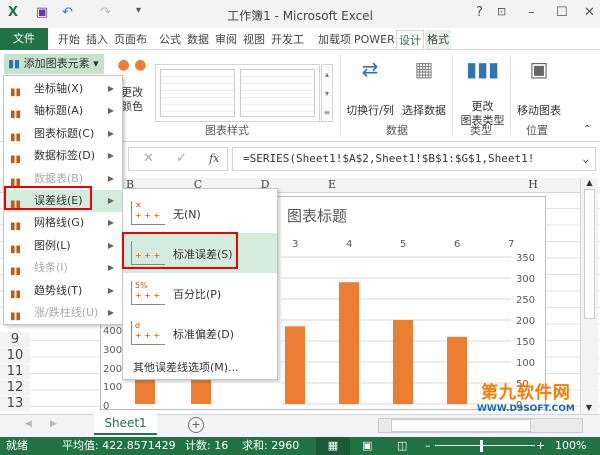 The image size is (600, 455). I want to click on menu-item: ▮▮ 坐标轴(X) ▶, so click(63, 89).